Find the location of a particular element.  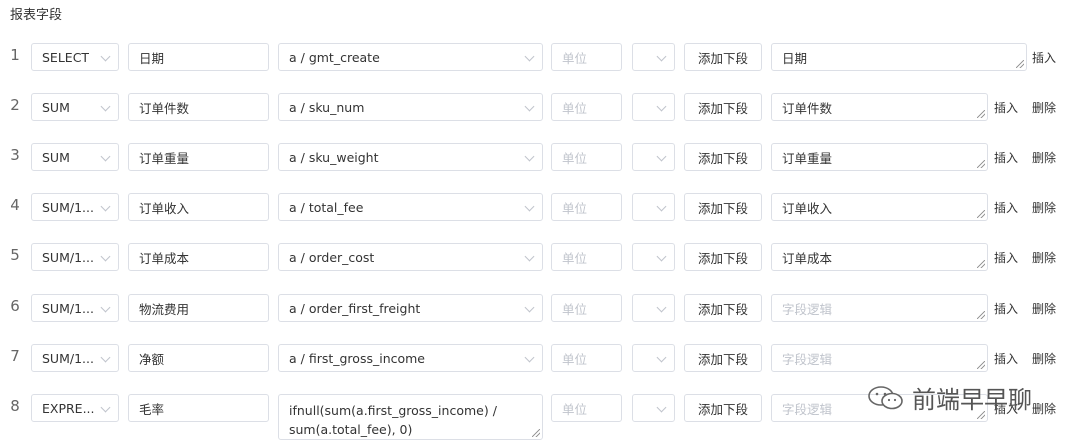

unit-placeholder: 单位 is located at coordinates (575, 309).